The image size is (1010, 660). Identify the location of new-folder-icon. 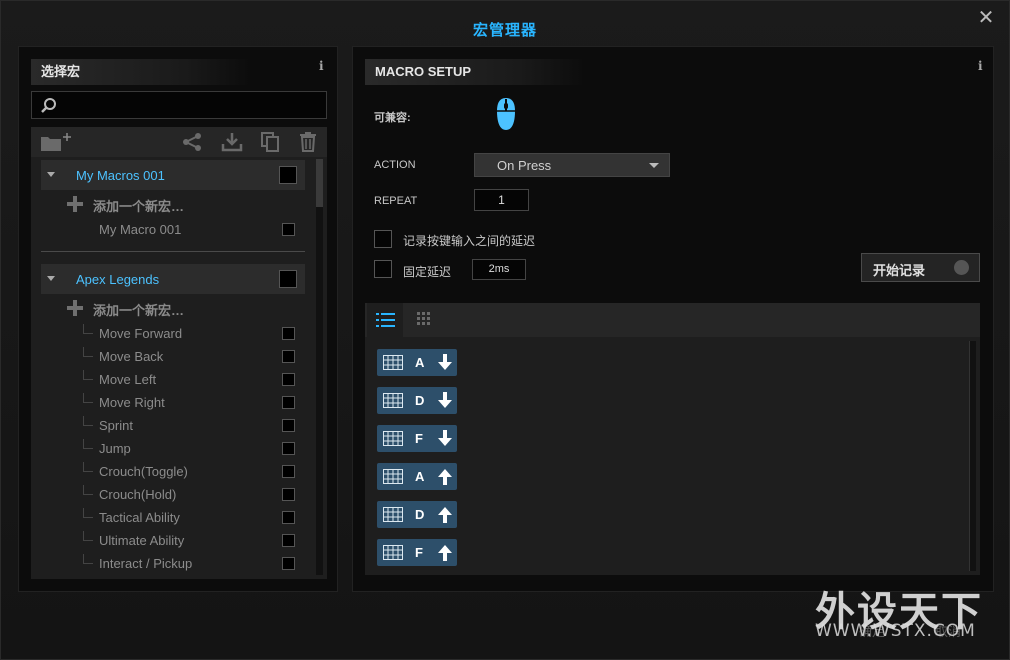
(56, 142).